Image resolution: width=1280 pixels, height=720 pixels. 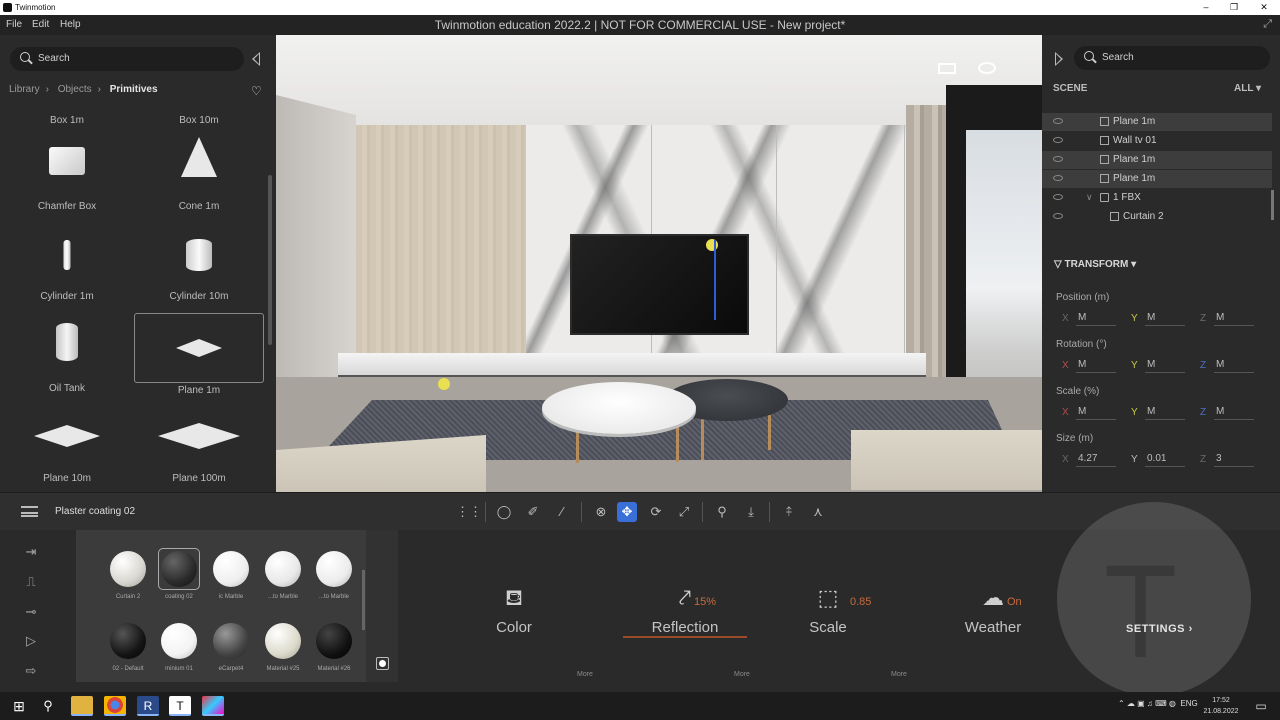 What do you see at coordinates (1096, 413) in the screenshot?
I see `scale-x-field: M` at bounding box center [1096, 413].